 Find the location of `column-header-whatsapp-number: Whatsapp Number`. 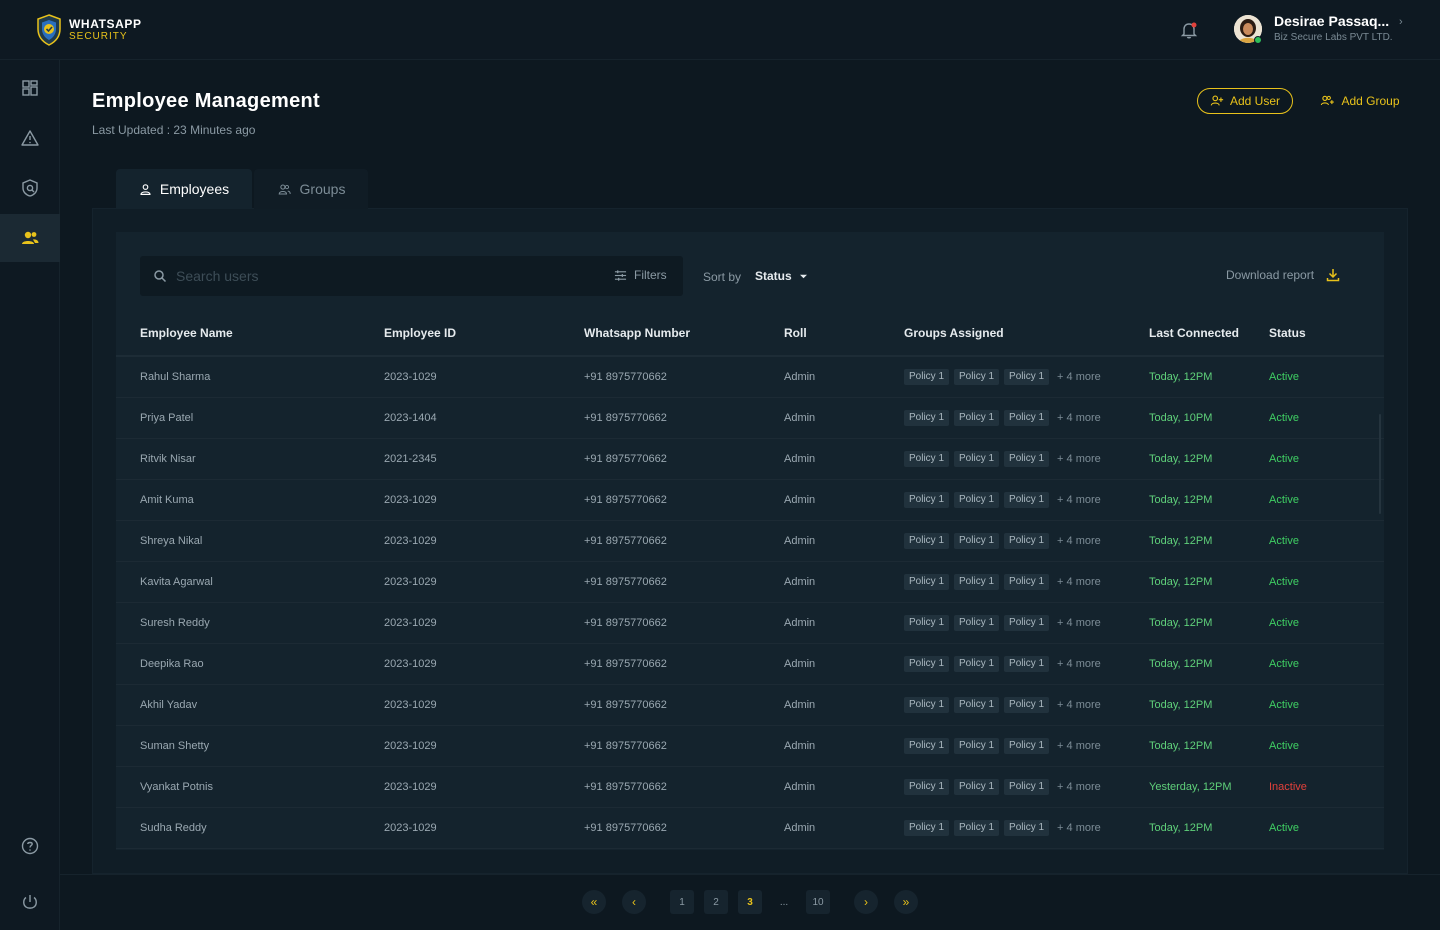

column-header-whatsapp-number: Whatsapp Number is located at coordinates (637, 333).